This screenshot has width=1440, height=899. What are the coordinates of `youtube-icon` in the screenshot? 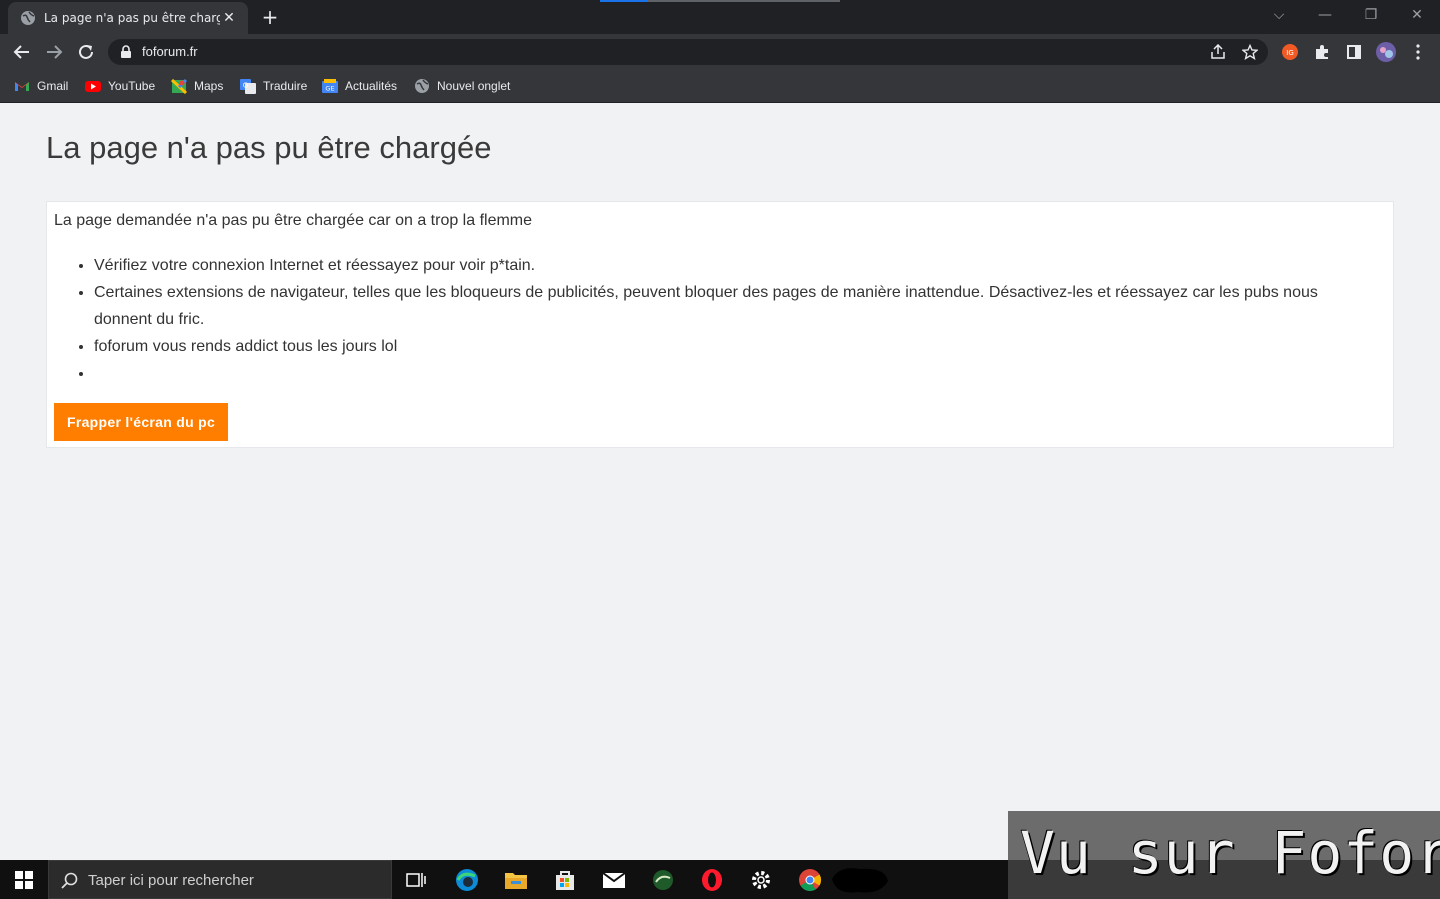 It's located at (93, 86).